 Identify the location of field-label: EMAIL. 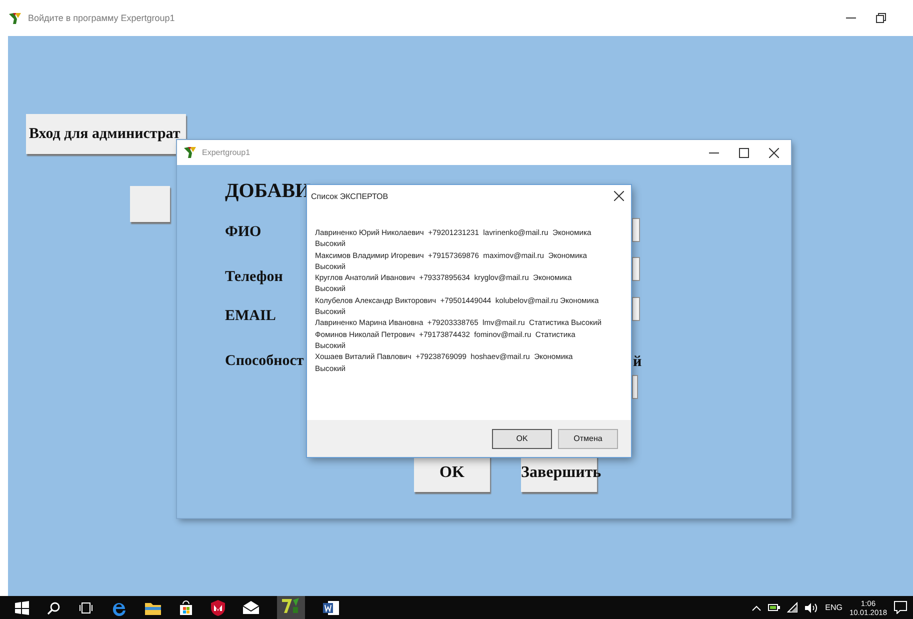
(250, 317).